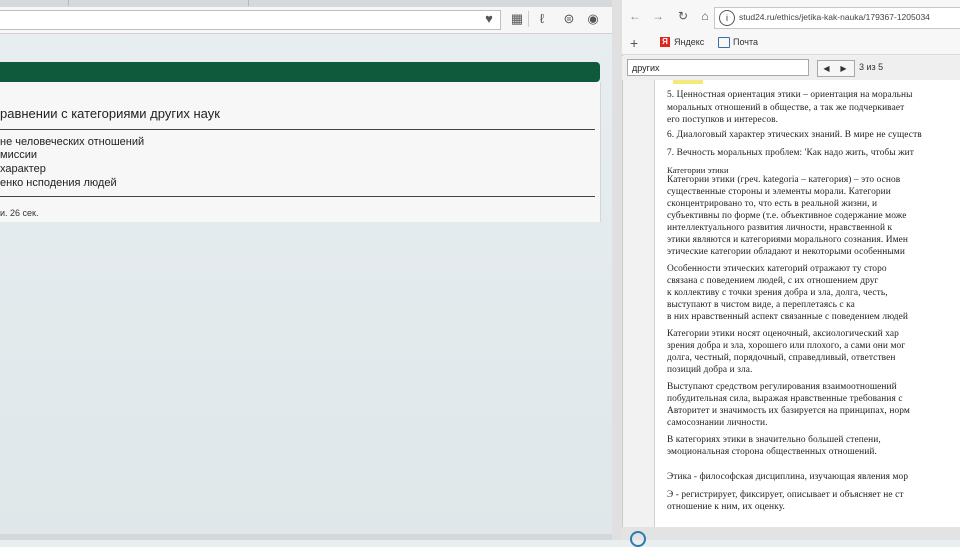 The height and width of the screenshot is (547, 960). Describe the element at coordinates (638, 539) in the screenshot. I see `start-button-icon` at that location.